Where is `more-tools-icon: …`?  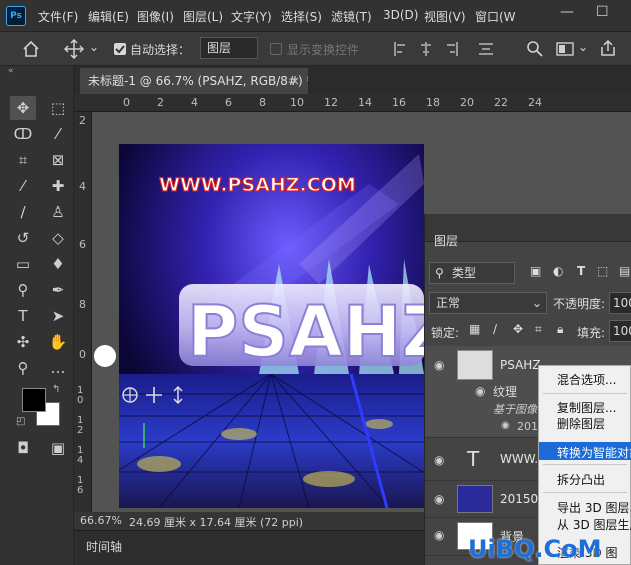 more-tools-icon: … is located at coordinates (58, 368).